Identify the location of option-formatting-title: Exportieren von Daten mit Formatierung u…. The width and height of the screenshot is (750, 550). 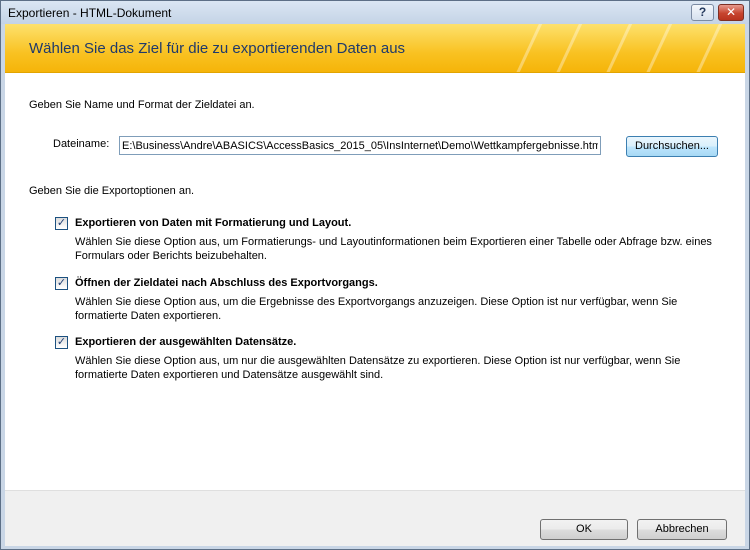
(213, 223).